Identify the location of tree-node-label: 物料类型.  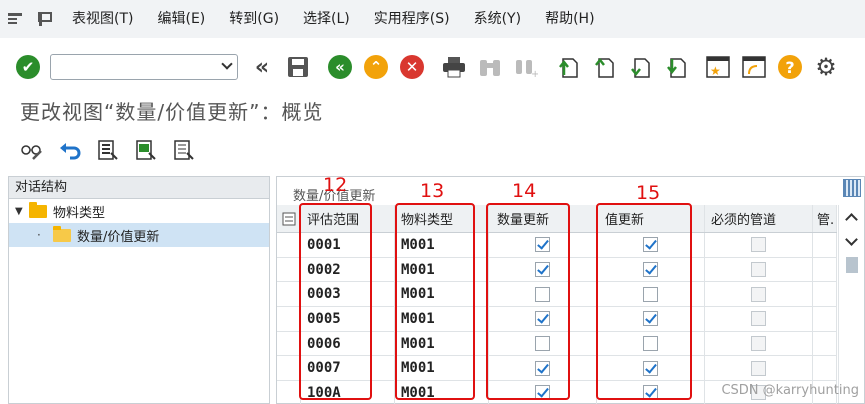
(79, 213).